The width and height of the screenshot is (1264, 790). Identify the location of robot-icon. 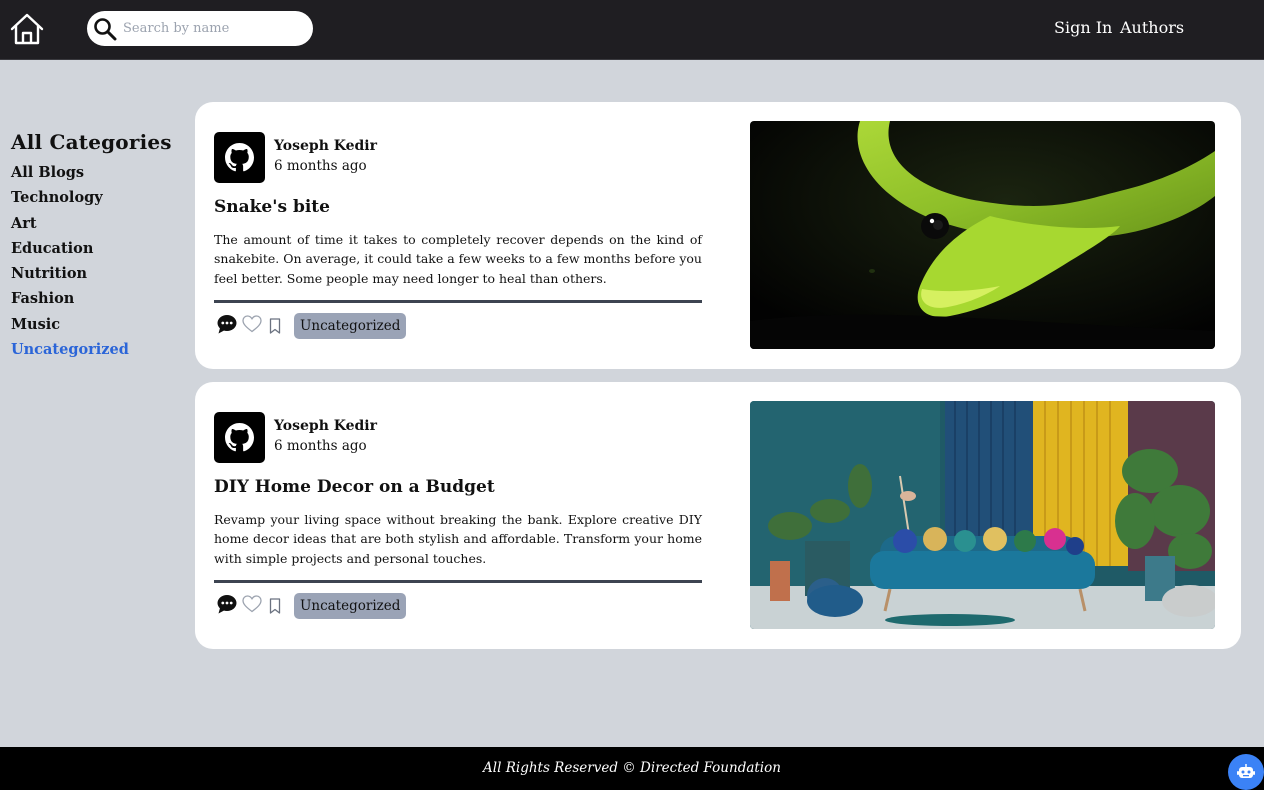
(1246, 771).